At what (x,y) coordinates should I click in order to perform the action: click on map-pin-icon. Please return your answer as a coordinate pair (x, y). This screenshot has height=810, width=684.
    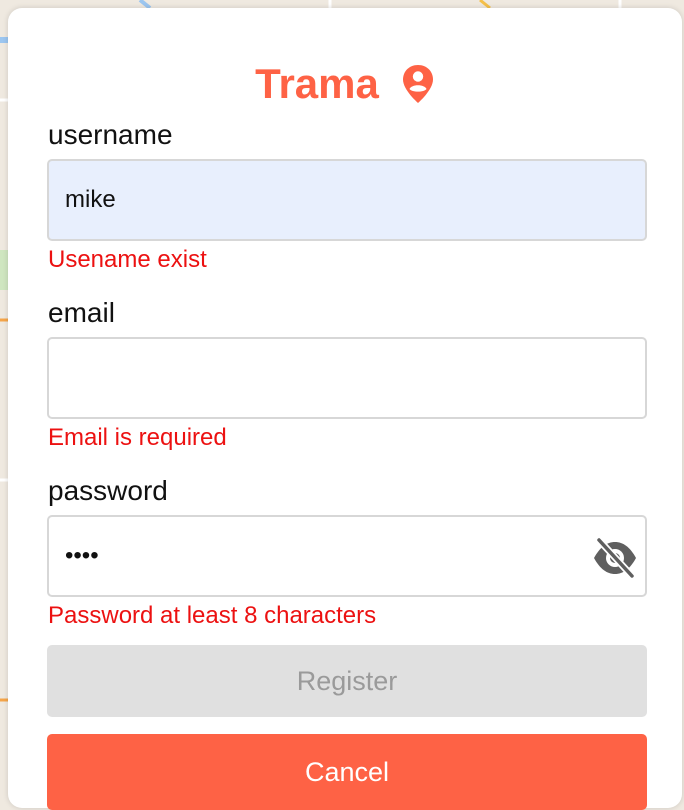
    Looking at the image, I should click on (417, 84).